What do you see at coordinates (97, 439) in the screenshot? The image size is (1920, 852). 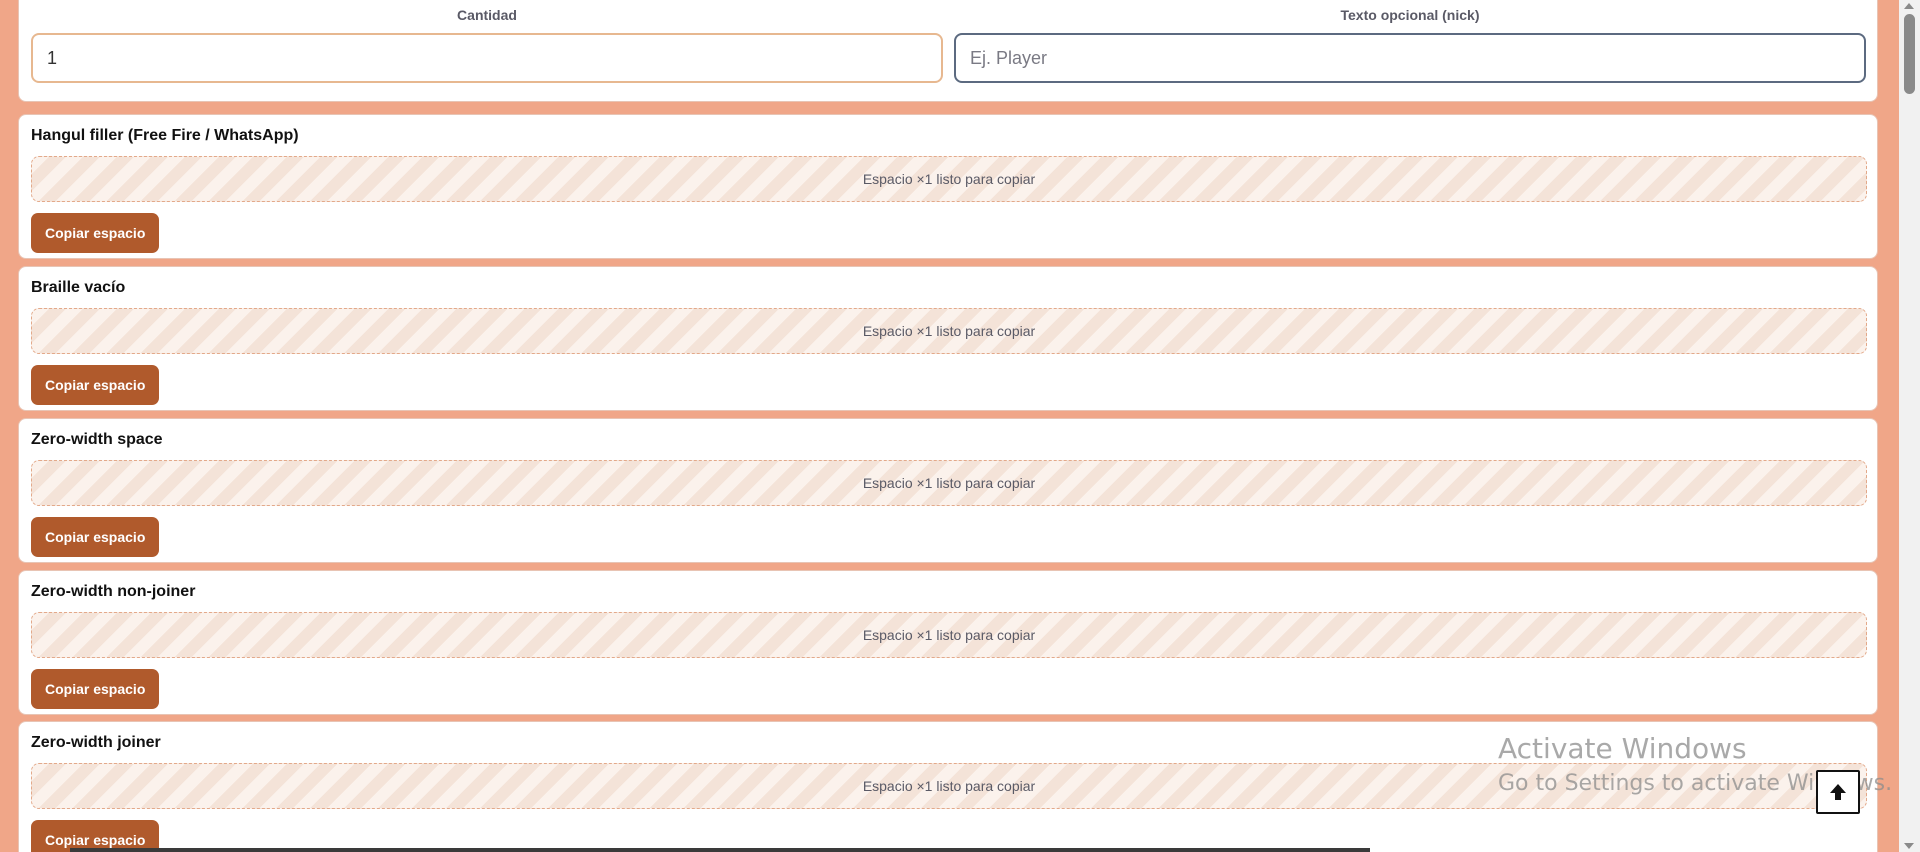 I see `option-title: Zero-width space` at bounding box center [97, 439].